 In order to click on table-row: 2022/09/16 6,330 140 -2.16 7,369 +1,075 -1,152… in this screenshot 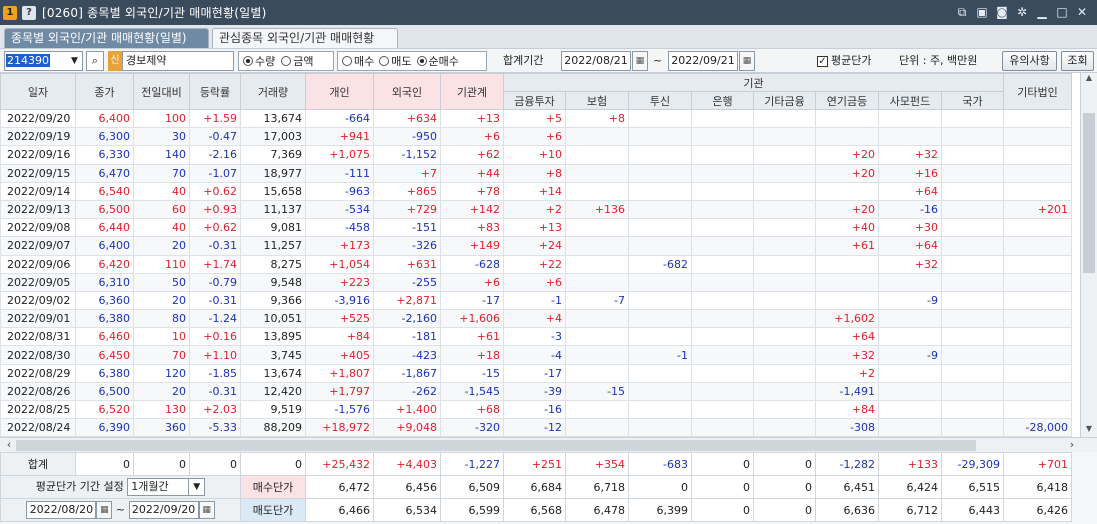, I will do `click(536, 155)`.